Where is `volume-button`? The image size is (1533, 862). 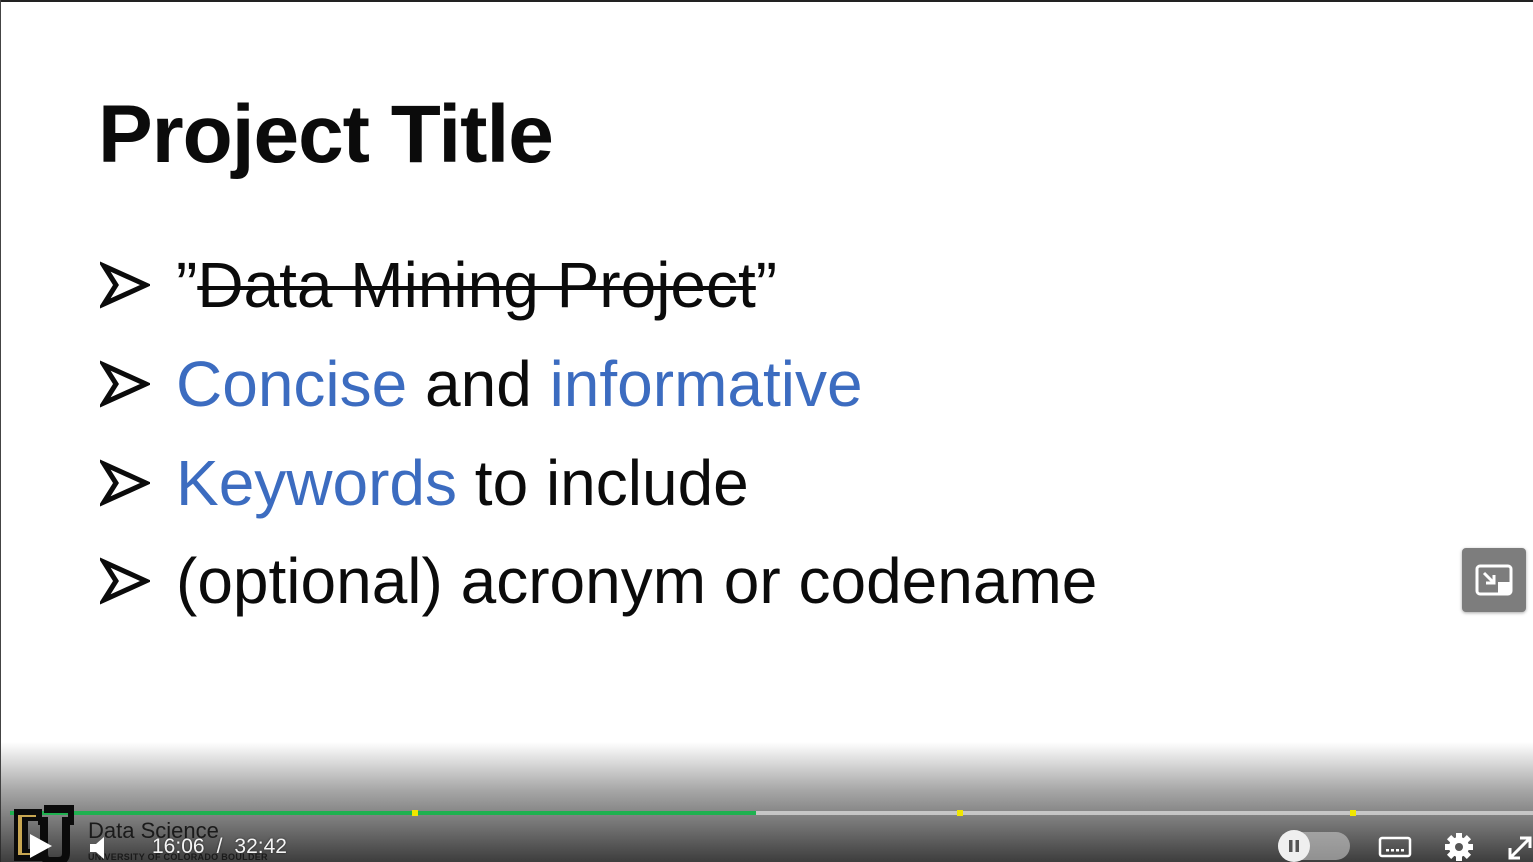 volume-button is located at coordinates (100, 848).